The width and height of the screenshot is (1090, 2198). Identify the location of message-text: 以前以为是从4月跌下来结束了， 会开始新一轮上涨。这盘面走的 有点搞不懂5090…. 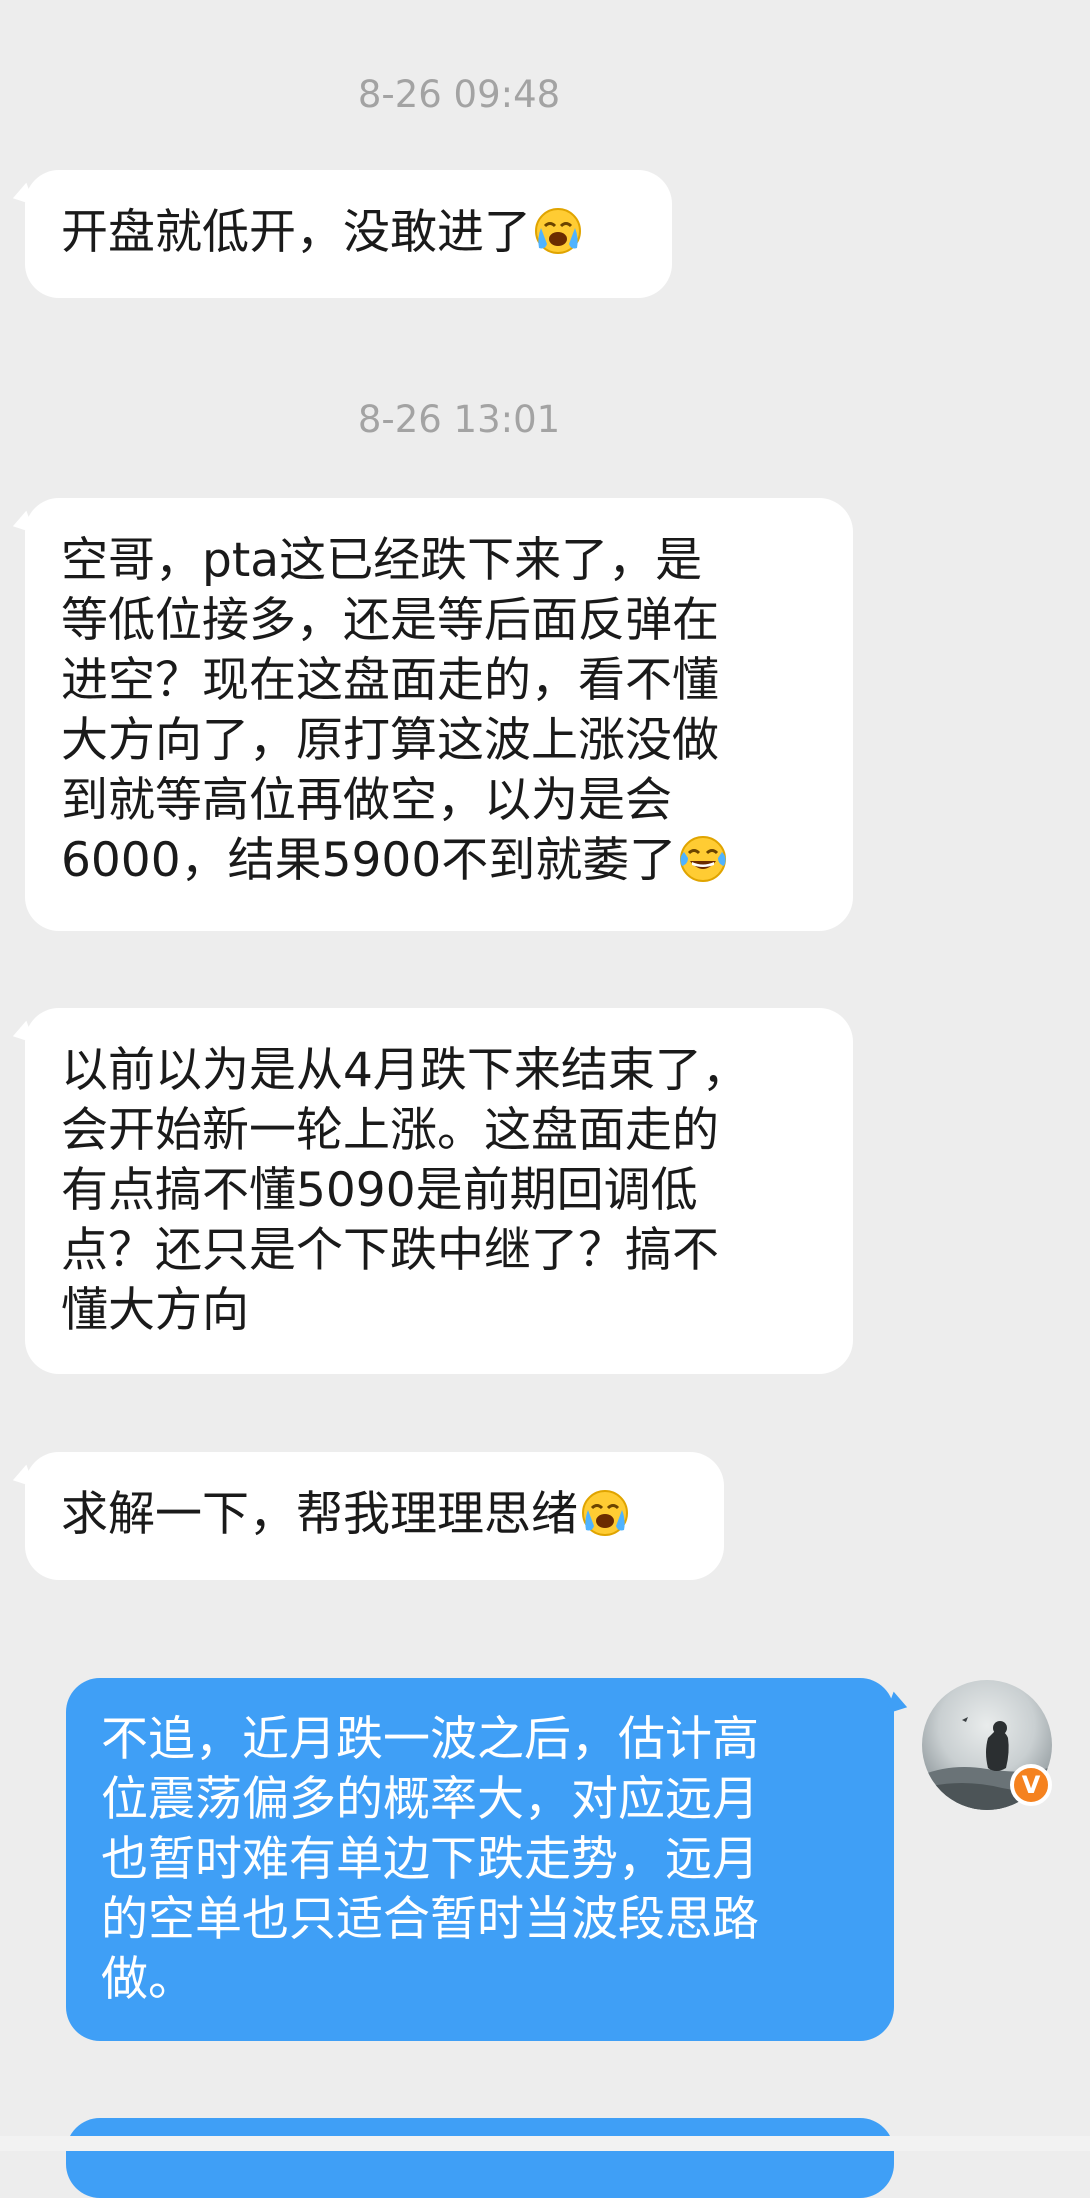
(405, 1190).